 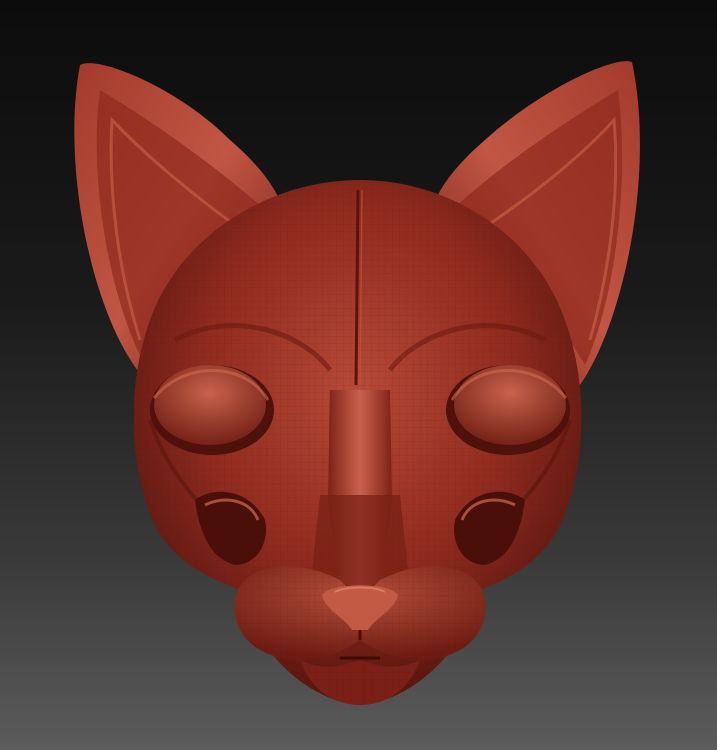 I want to click on right-eye, so click(x=508, y=410).